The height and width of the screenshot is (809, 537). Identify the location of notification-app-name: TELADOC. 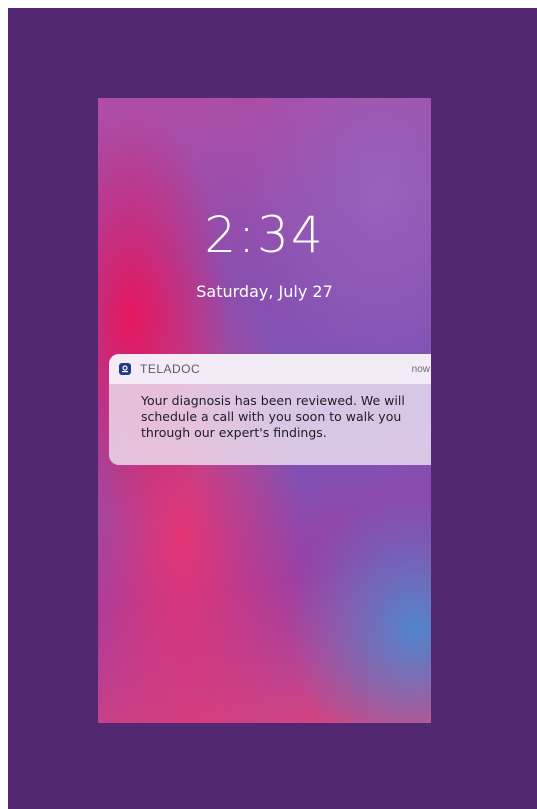
(170, 369).